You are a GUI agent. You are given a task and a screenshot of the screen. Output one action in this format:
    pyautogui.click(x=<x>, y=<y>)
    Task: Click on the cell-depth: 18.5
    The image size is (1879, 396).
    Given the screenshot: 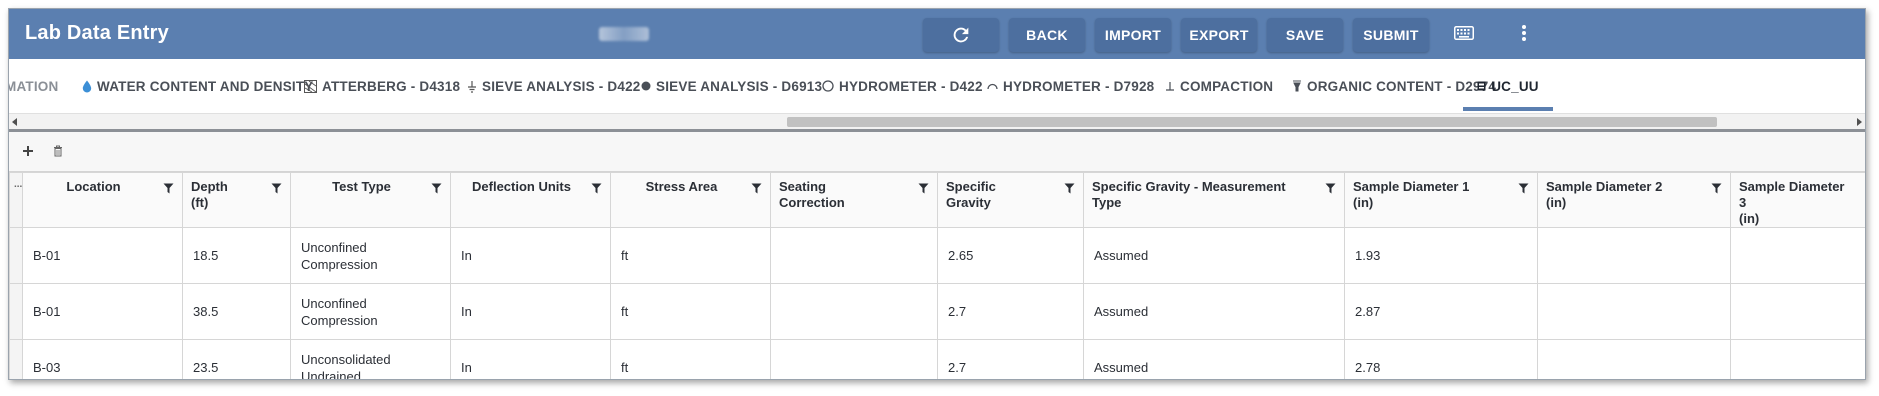 What is the action you would take?
    pyautogui.click(x=236, y=255)
    